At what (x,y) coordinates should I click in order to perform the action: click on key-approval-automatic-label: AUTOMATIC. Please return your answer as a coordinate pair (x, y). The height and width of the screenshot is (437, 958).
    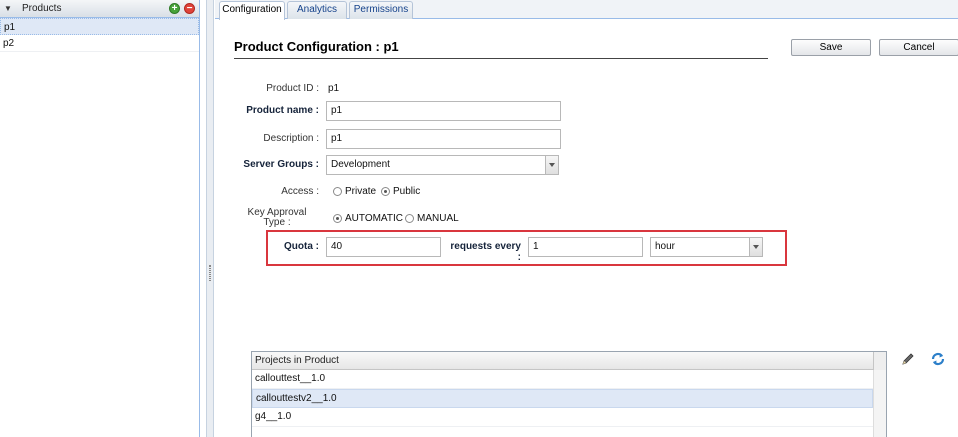
    Looking at the image, I should click on (374, 218).